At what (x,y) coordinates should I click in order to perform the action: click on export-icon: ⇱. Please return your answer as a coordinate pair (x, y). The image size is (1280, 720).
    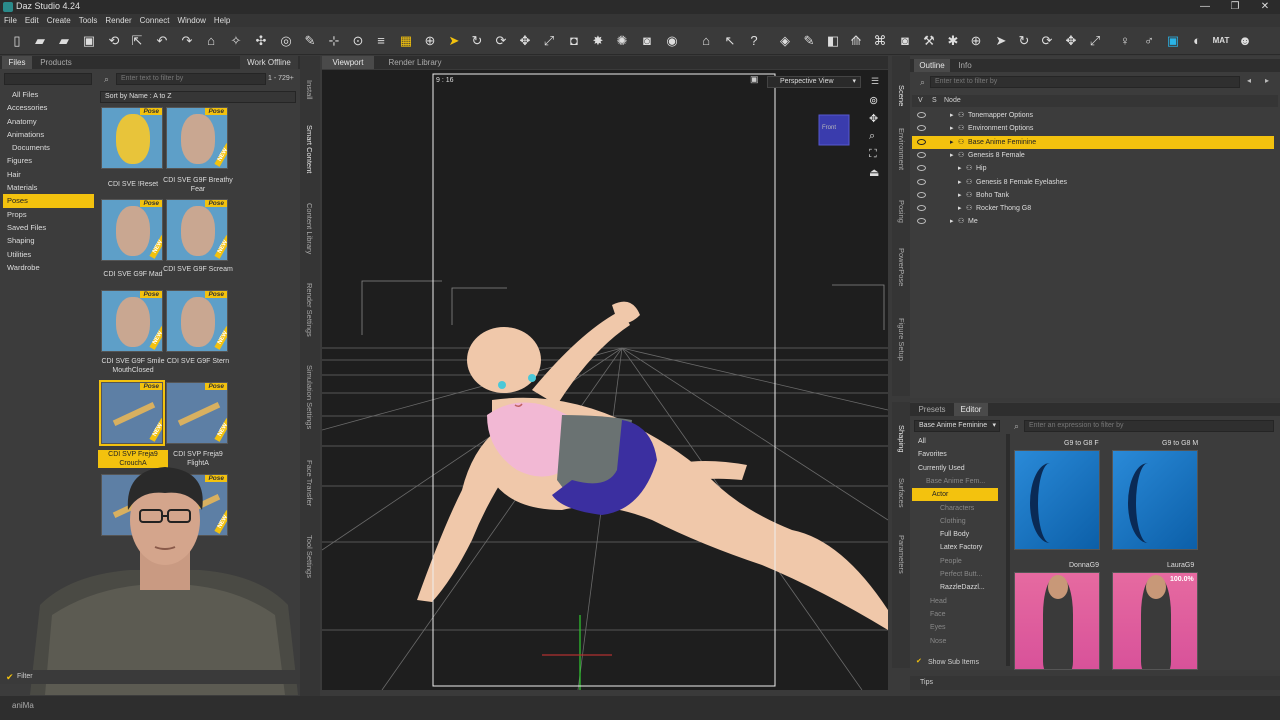
    Looking at the image, I should click on (137, 41).